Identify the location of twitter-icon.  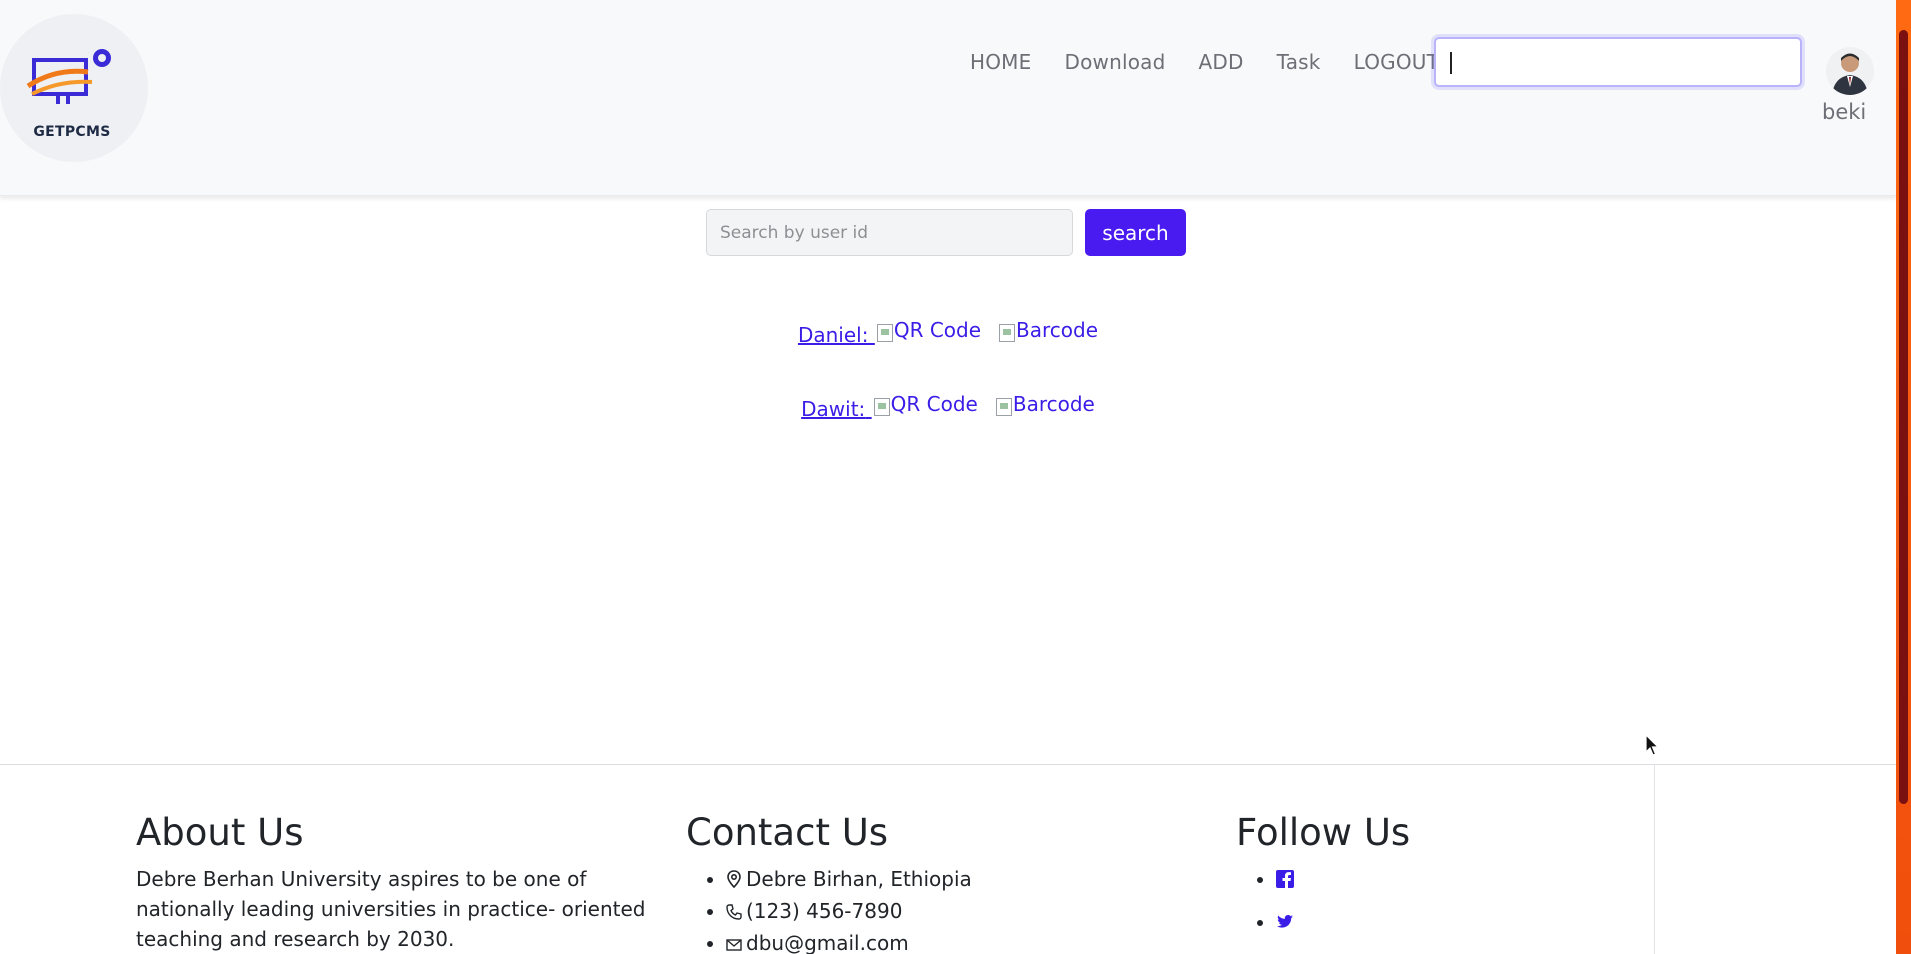
(1285, 921).